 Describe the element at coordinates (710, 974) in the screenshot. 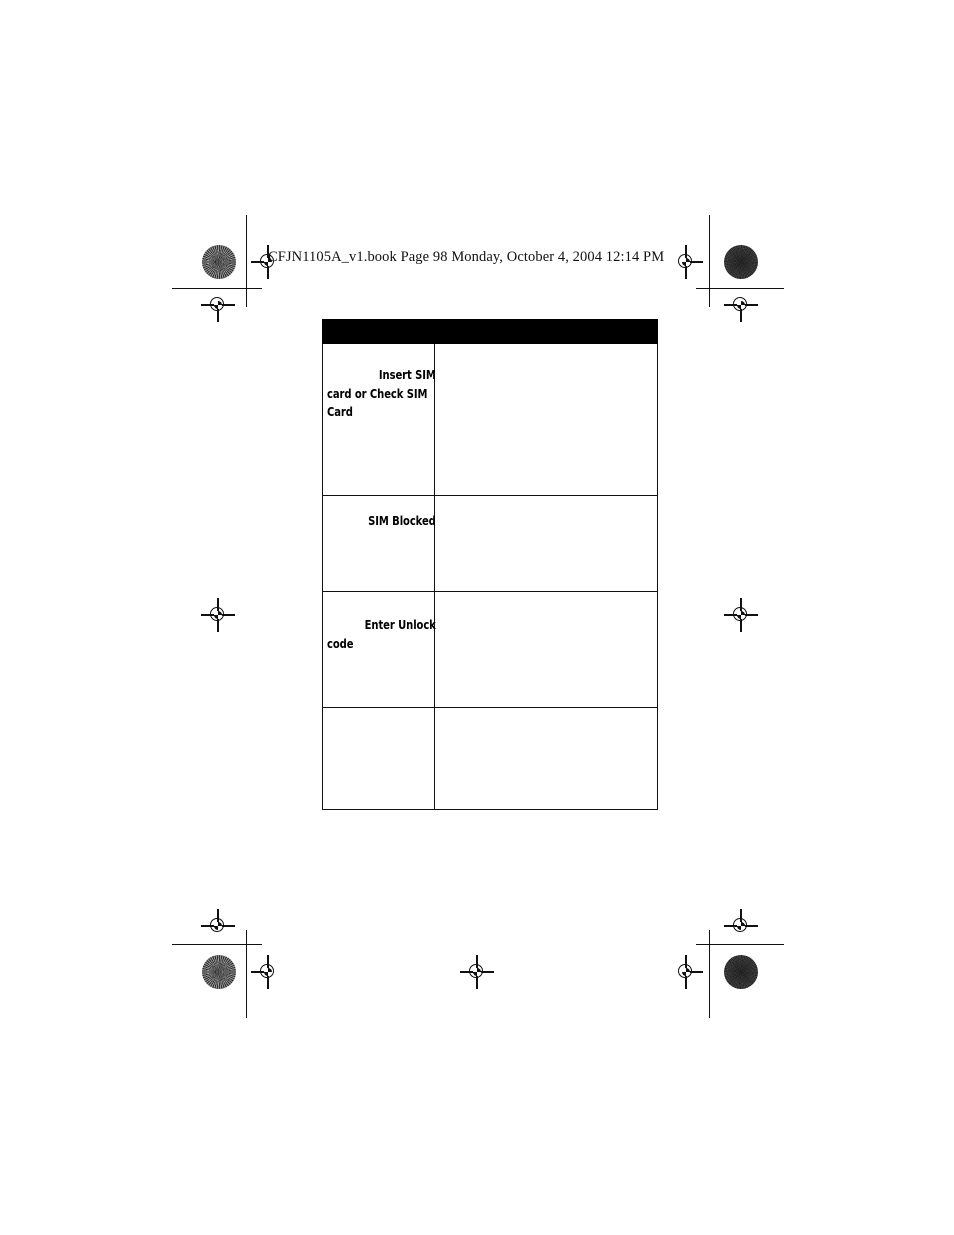

I see `trim-rule-bottom-right-vertical` at that location.